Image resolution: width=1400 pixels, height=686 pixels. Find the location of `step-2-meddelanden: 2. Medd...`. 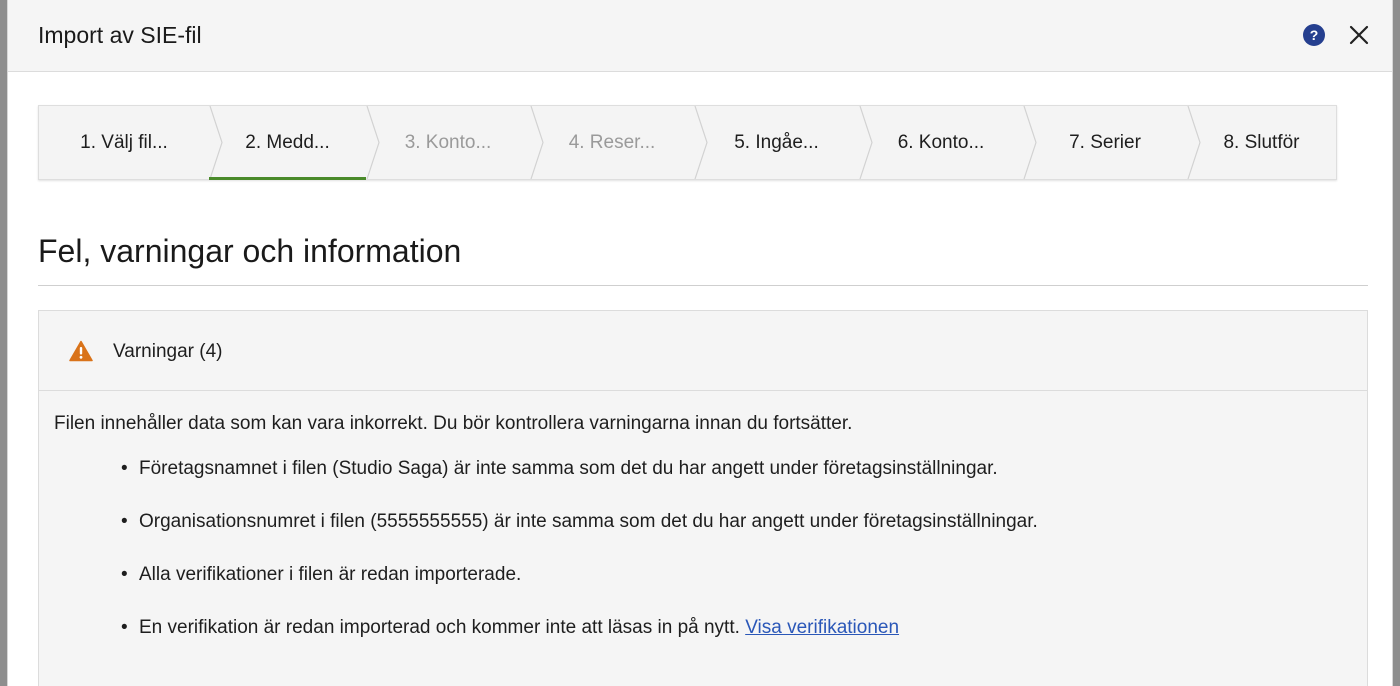

step-2-meddelanden: 2. Medd... is located at coordinates (287, 143).